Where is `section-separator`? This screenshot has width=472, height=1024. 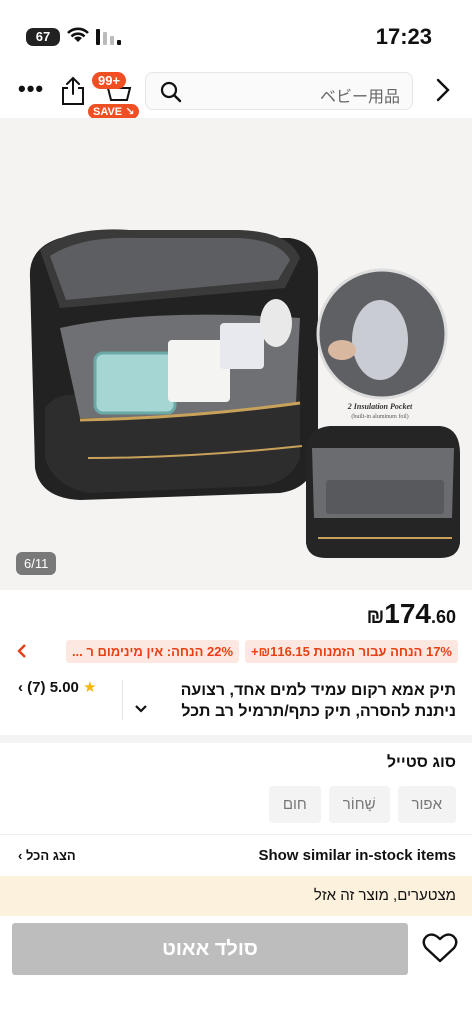 section-separator is located at coordinates (236, 739).